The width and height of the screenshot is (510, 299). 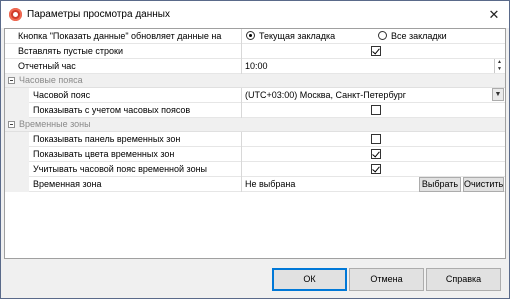 I want to click on insert-empty-rows-checkbox, so click(x=376, y=51).